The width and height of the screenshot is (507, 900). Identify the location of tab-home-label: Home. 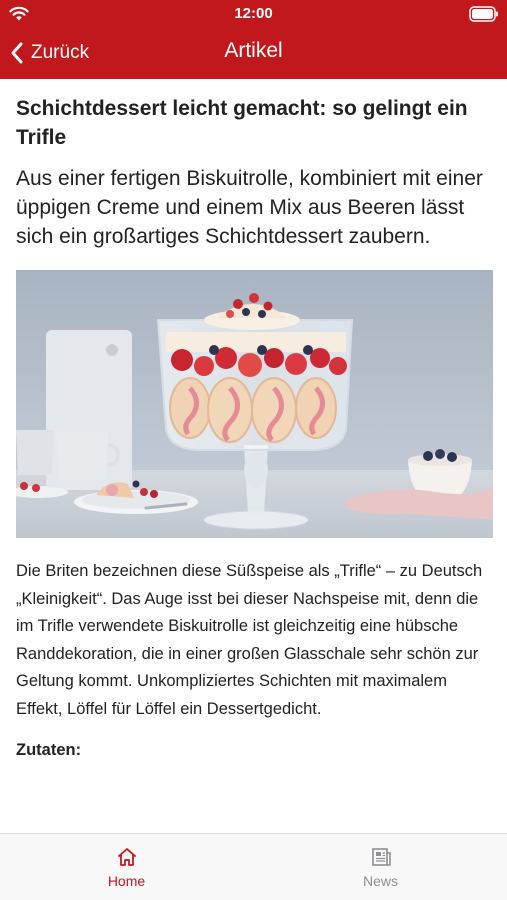
(126, 881).